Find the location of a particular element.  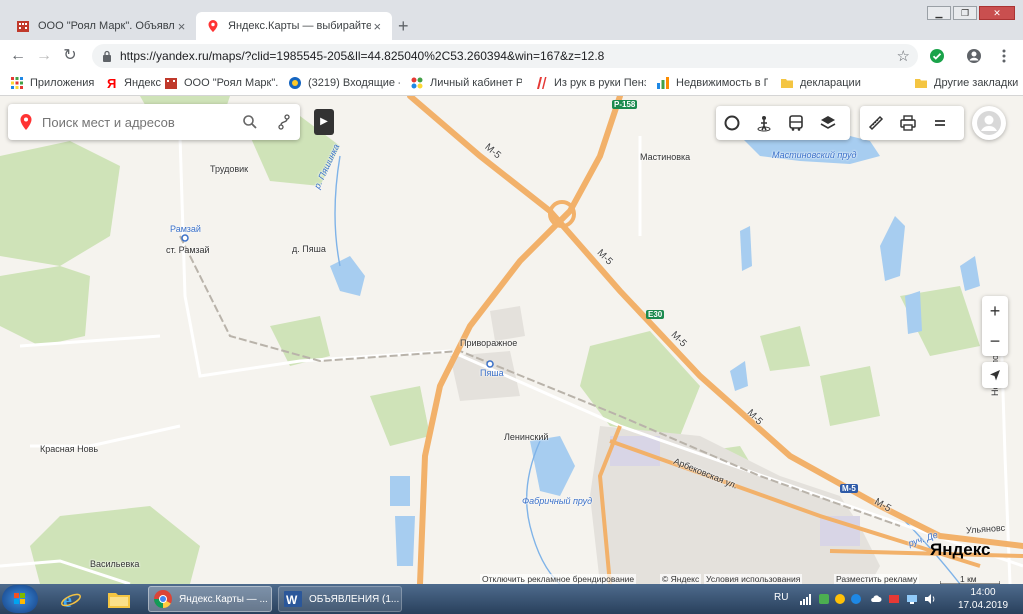

search-input is located at coordinates (137, 122).